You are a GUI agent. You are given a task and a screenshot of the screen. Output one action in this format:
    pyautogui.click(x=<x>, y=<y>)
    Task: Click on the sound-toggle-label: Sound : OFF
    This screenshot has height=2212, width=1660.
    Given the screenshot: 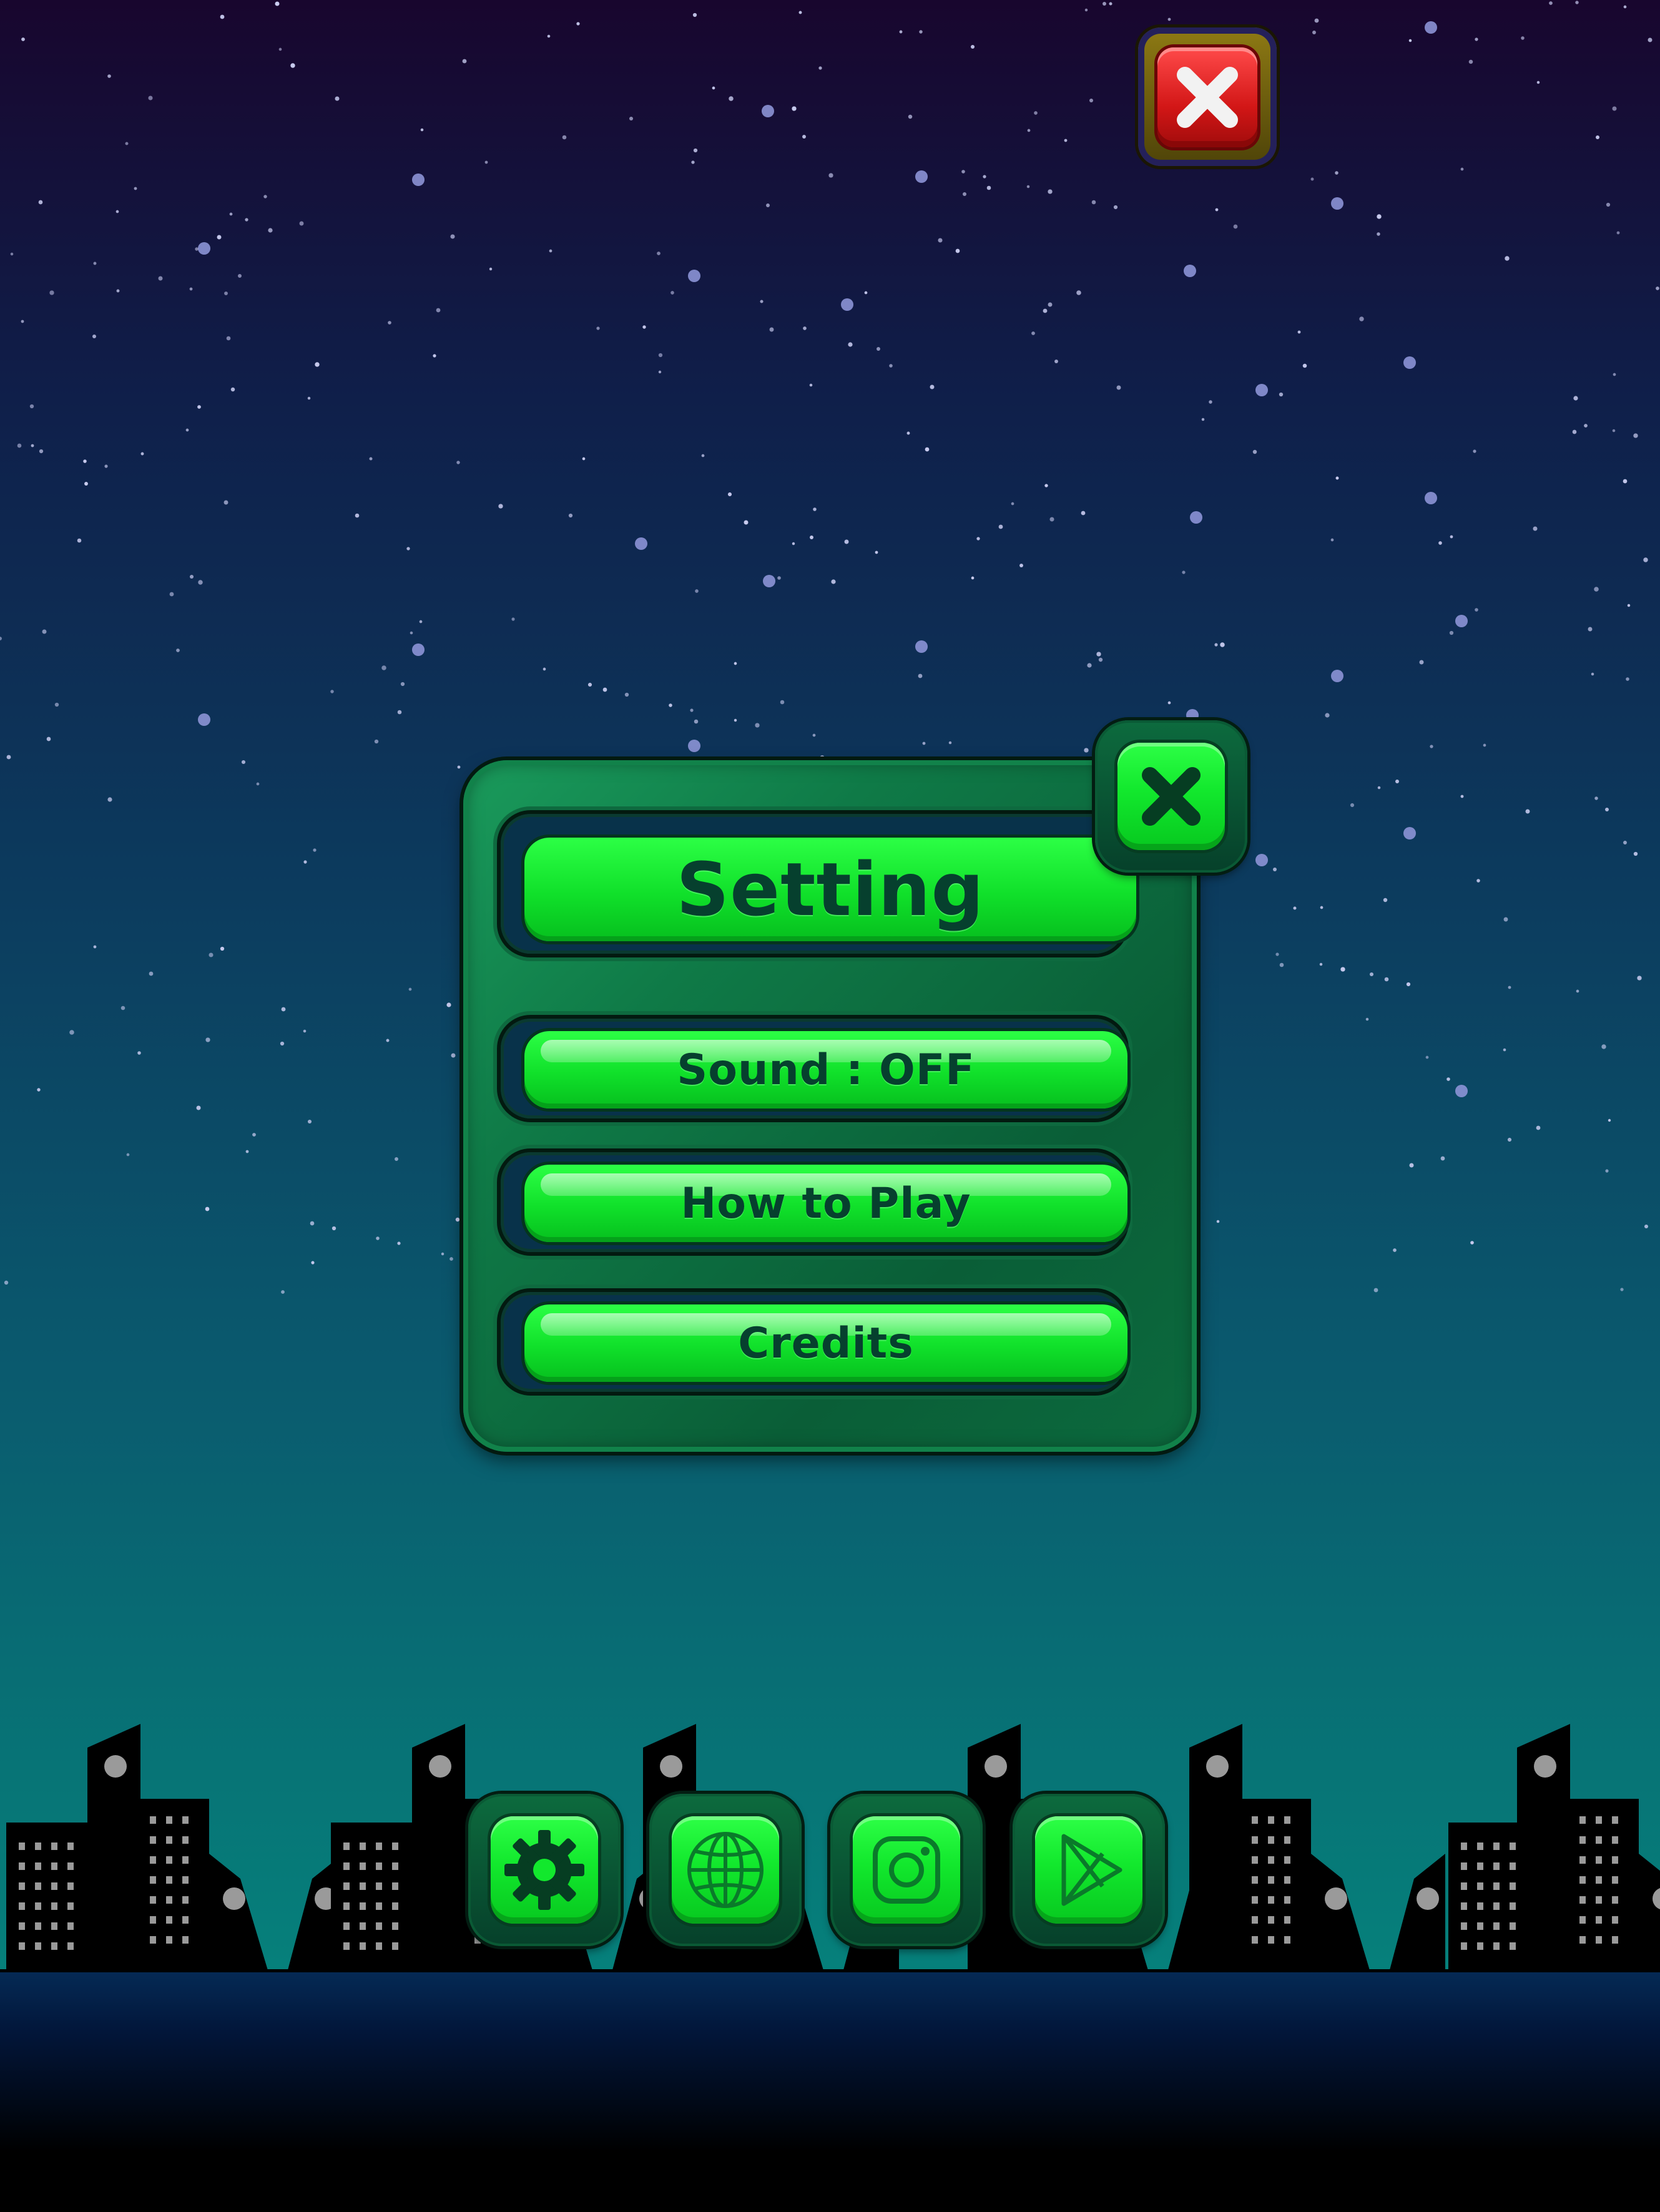 What is the action you would take?
    pyautogui.click(x=826, y=1070)
    